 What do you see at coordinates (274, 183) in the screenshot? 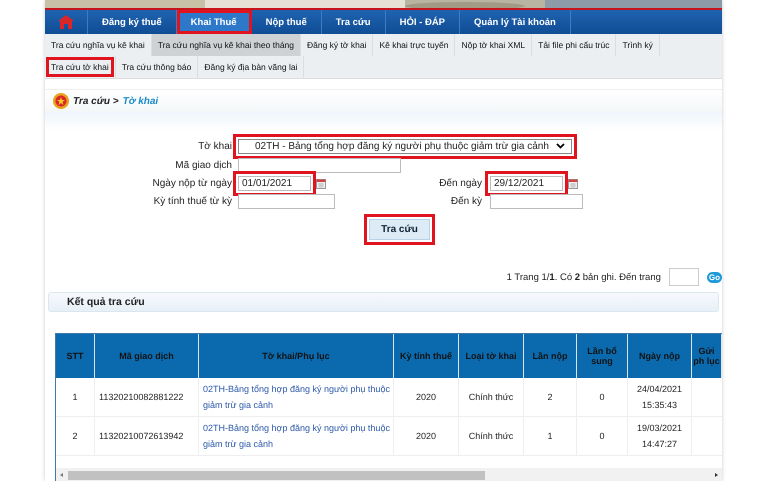
I see `date-field: 01/01/2021` at bounding box center [274, 183].